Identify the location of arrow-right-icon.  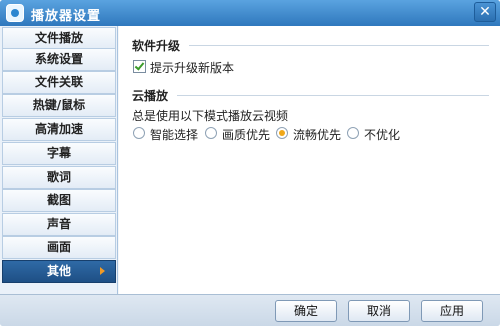
(102, 271).